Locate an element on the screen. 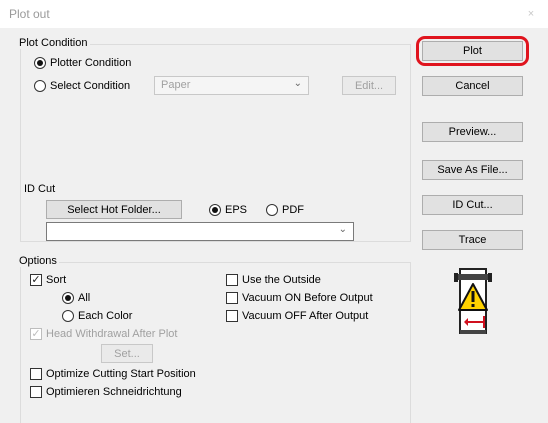  close-icon: × is located at coordinates (531, 14).